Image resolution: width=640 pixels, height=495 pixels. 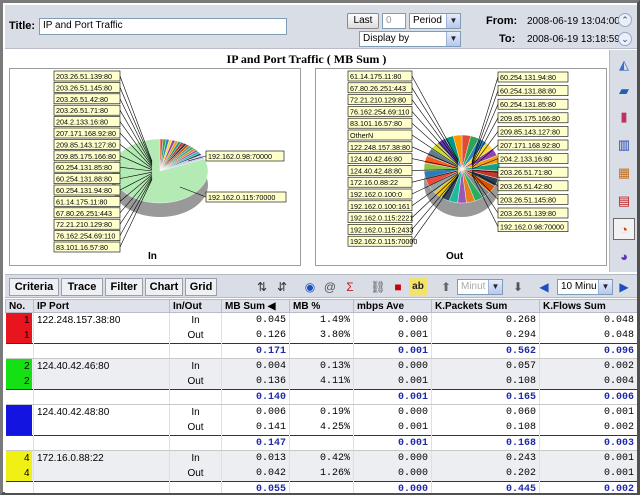 What do you see at coordinates (588, 428) in the screenshot?
I see `kflows-cell: 0.002` at bounding box center [588, 428].